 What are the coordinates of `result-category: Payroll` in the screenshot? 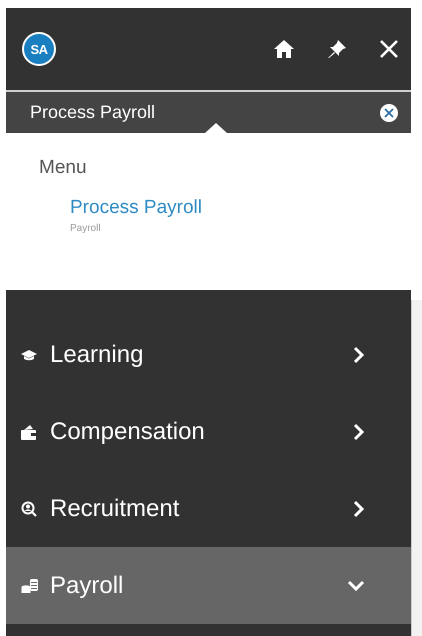 It's located at (85, 228).